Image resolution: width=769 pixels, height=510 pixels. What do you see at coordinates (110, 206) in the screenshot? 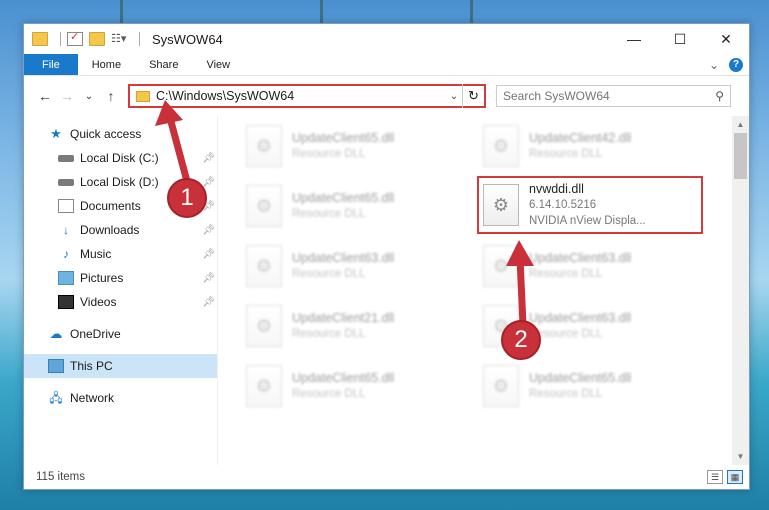
I see `sidebar-item-label: Documents` at bounding box center [110, 206].